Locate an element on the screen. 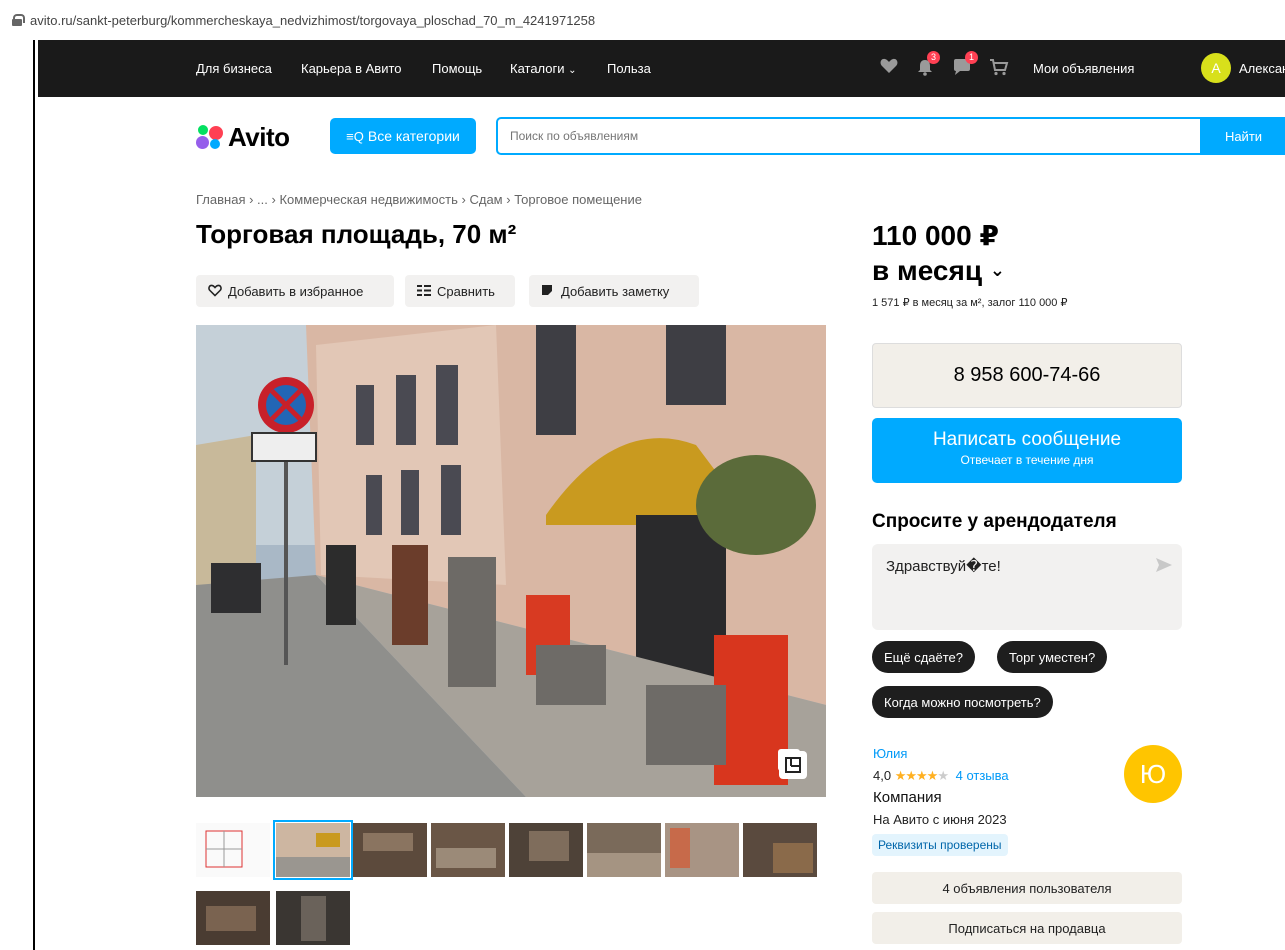  verified-badge: Реквизиты проверены is located at coordinates (940, 845).